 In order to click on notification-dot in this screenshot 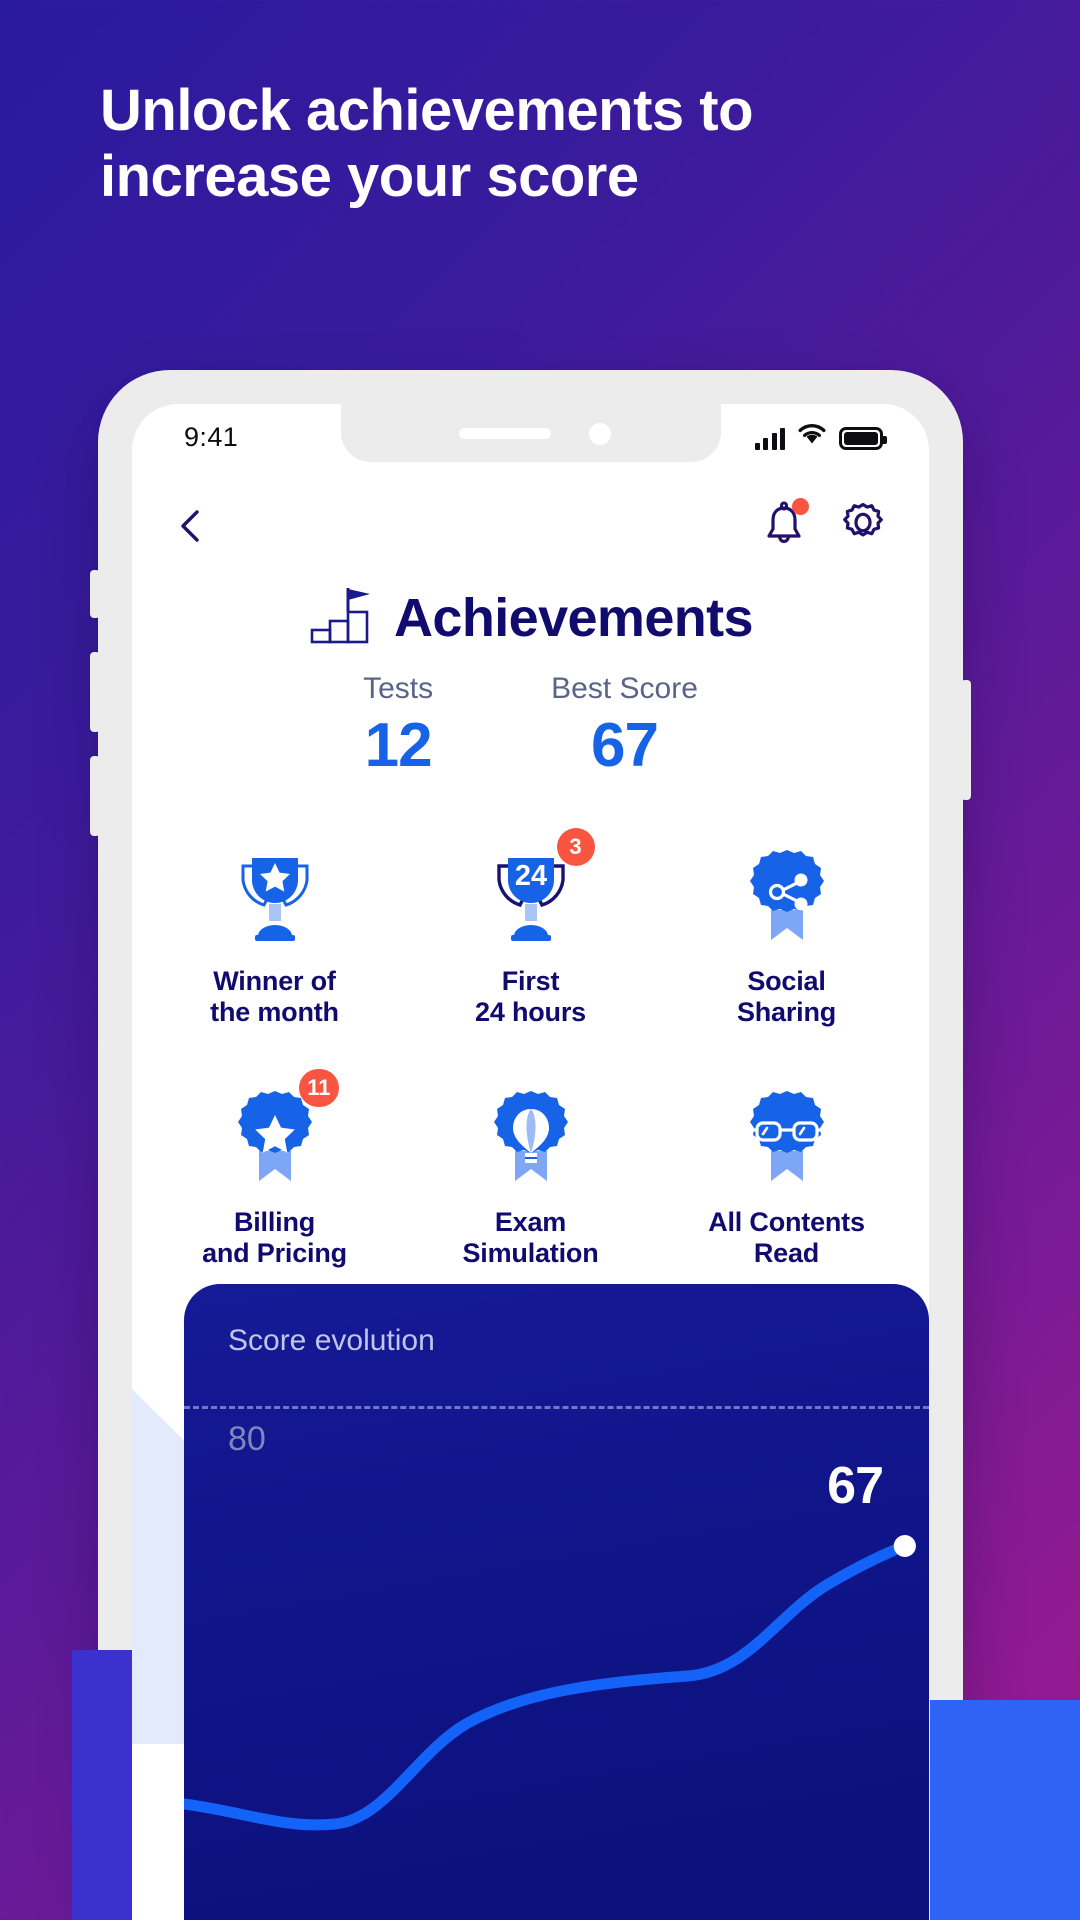, I will do `click(800, 506)`.